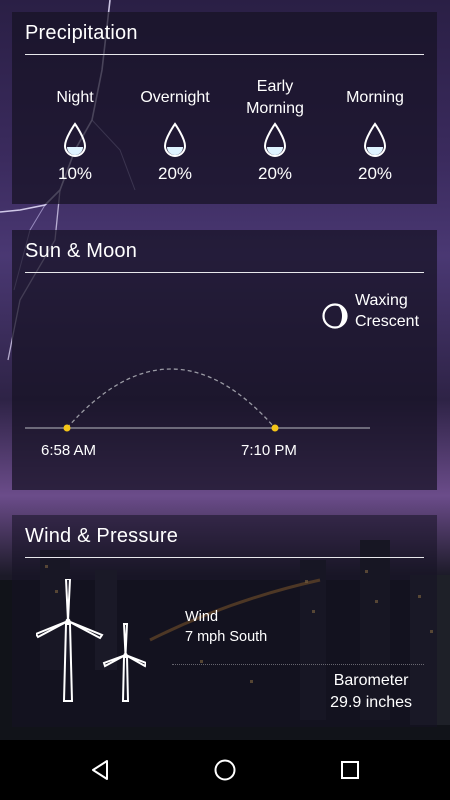 The height and width of the screenshot is (800, 450). Describe the element at coordinates (298, 664) in the screenshot. I see `wind-barometer-divider` at that location.